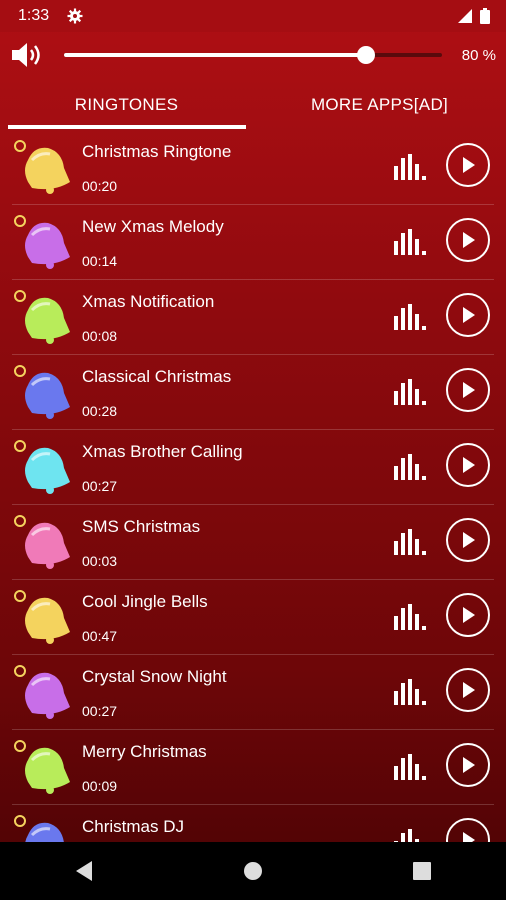 The width and height of the screenshot is (506, 900). Describe the element at coordinates (422, 871) in the screenshot. I see `recents-icon` at that location.